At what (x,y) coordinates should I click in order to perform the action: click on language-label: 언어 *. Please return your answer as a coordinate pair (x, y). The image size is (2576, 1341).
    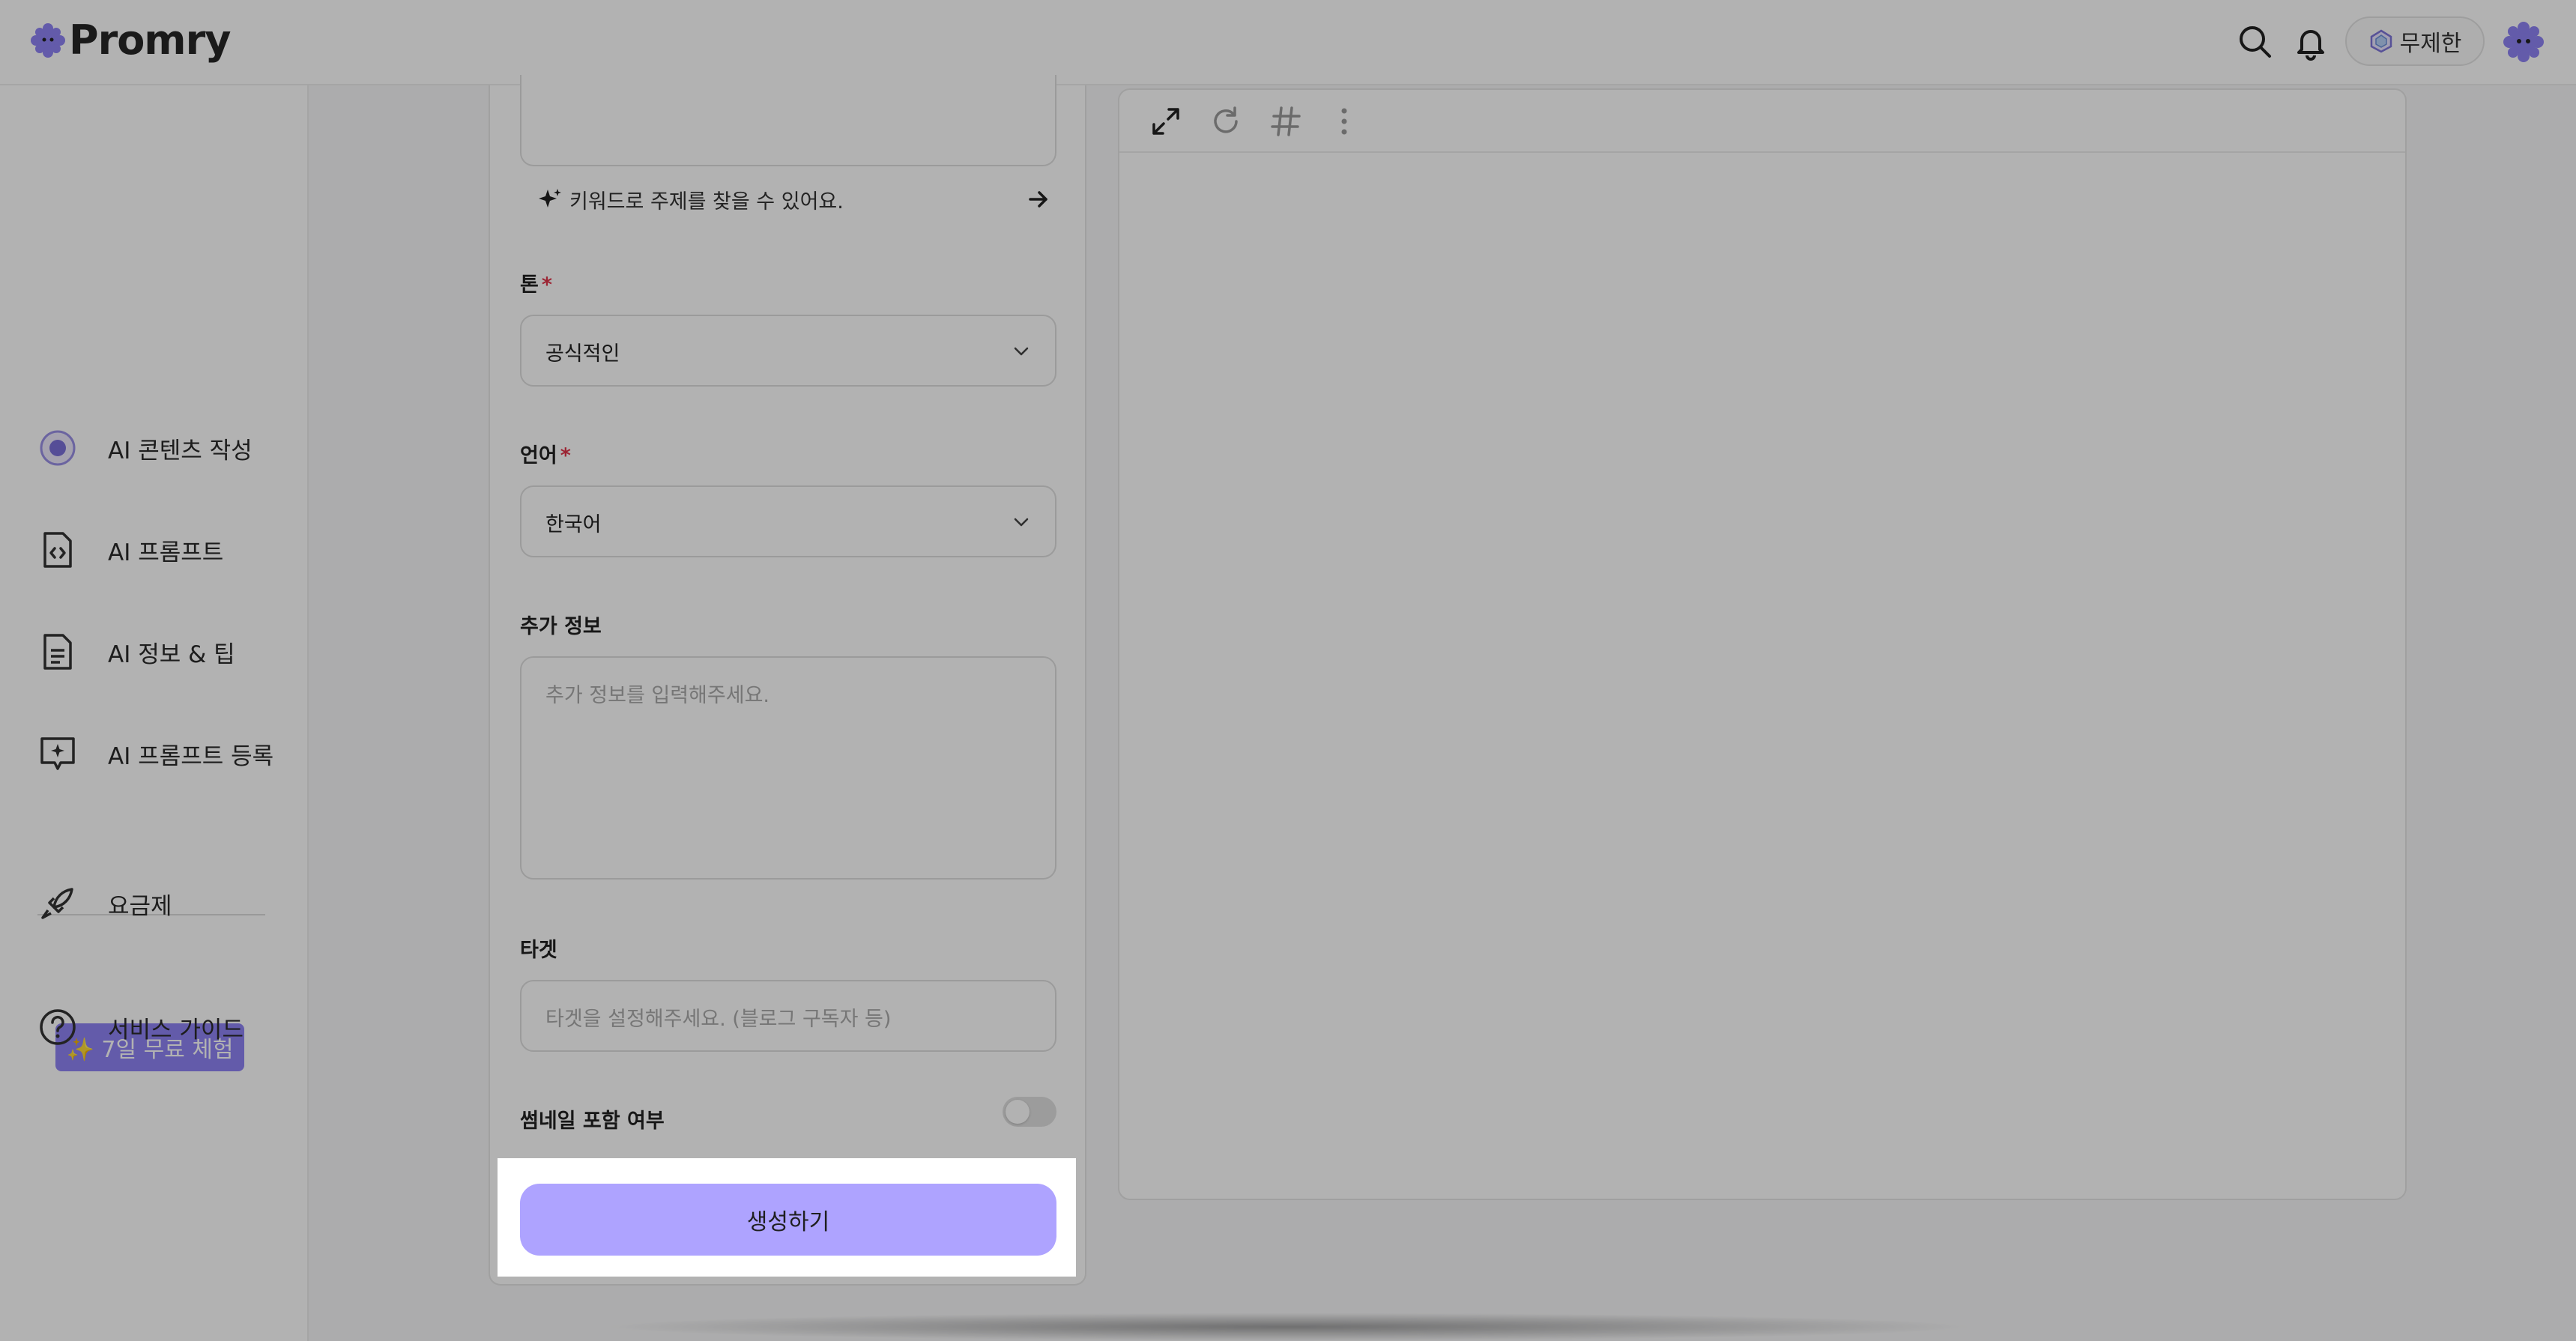
    Looking at the image, I should click on (545, 454).